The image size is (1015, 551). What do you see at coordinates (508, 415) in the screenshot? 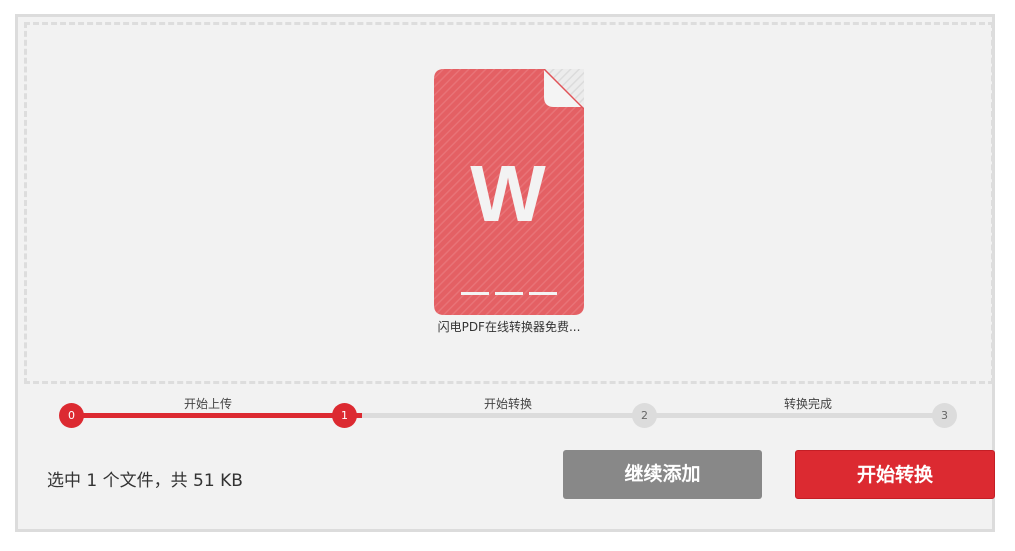
I see `progress-track` at bounding box center [508, 415].